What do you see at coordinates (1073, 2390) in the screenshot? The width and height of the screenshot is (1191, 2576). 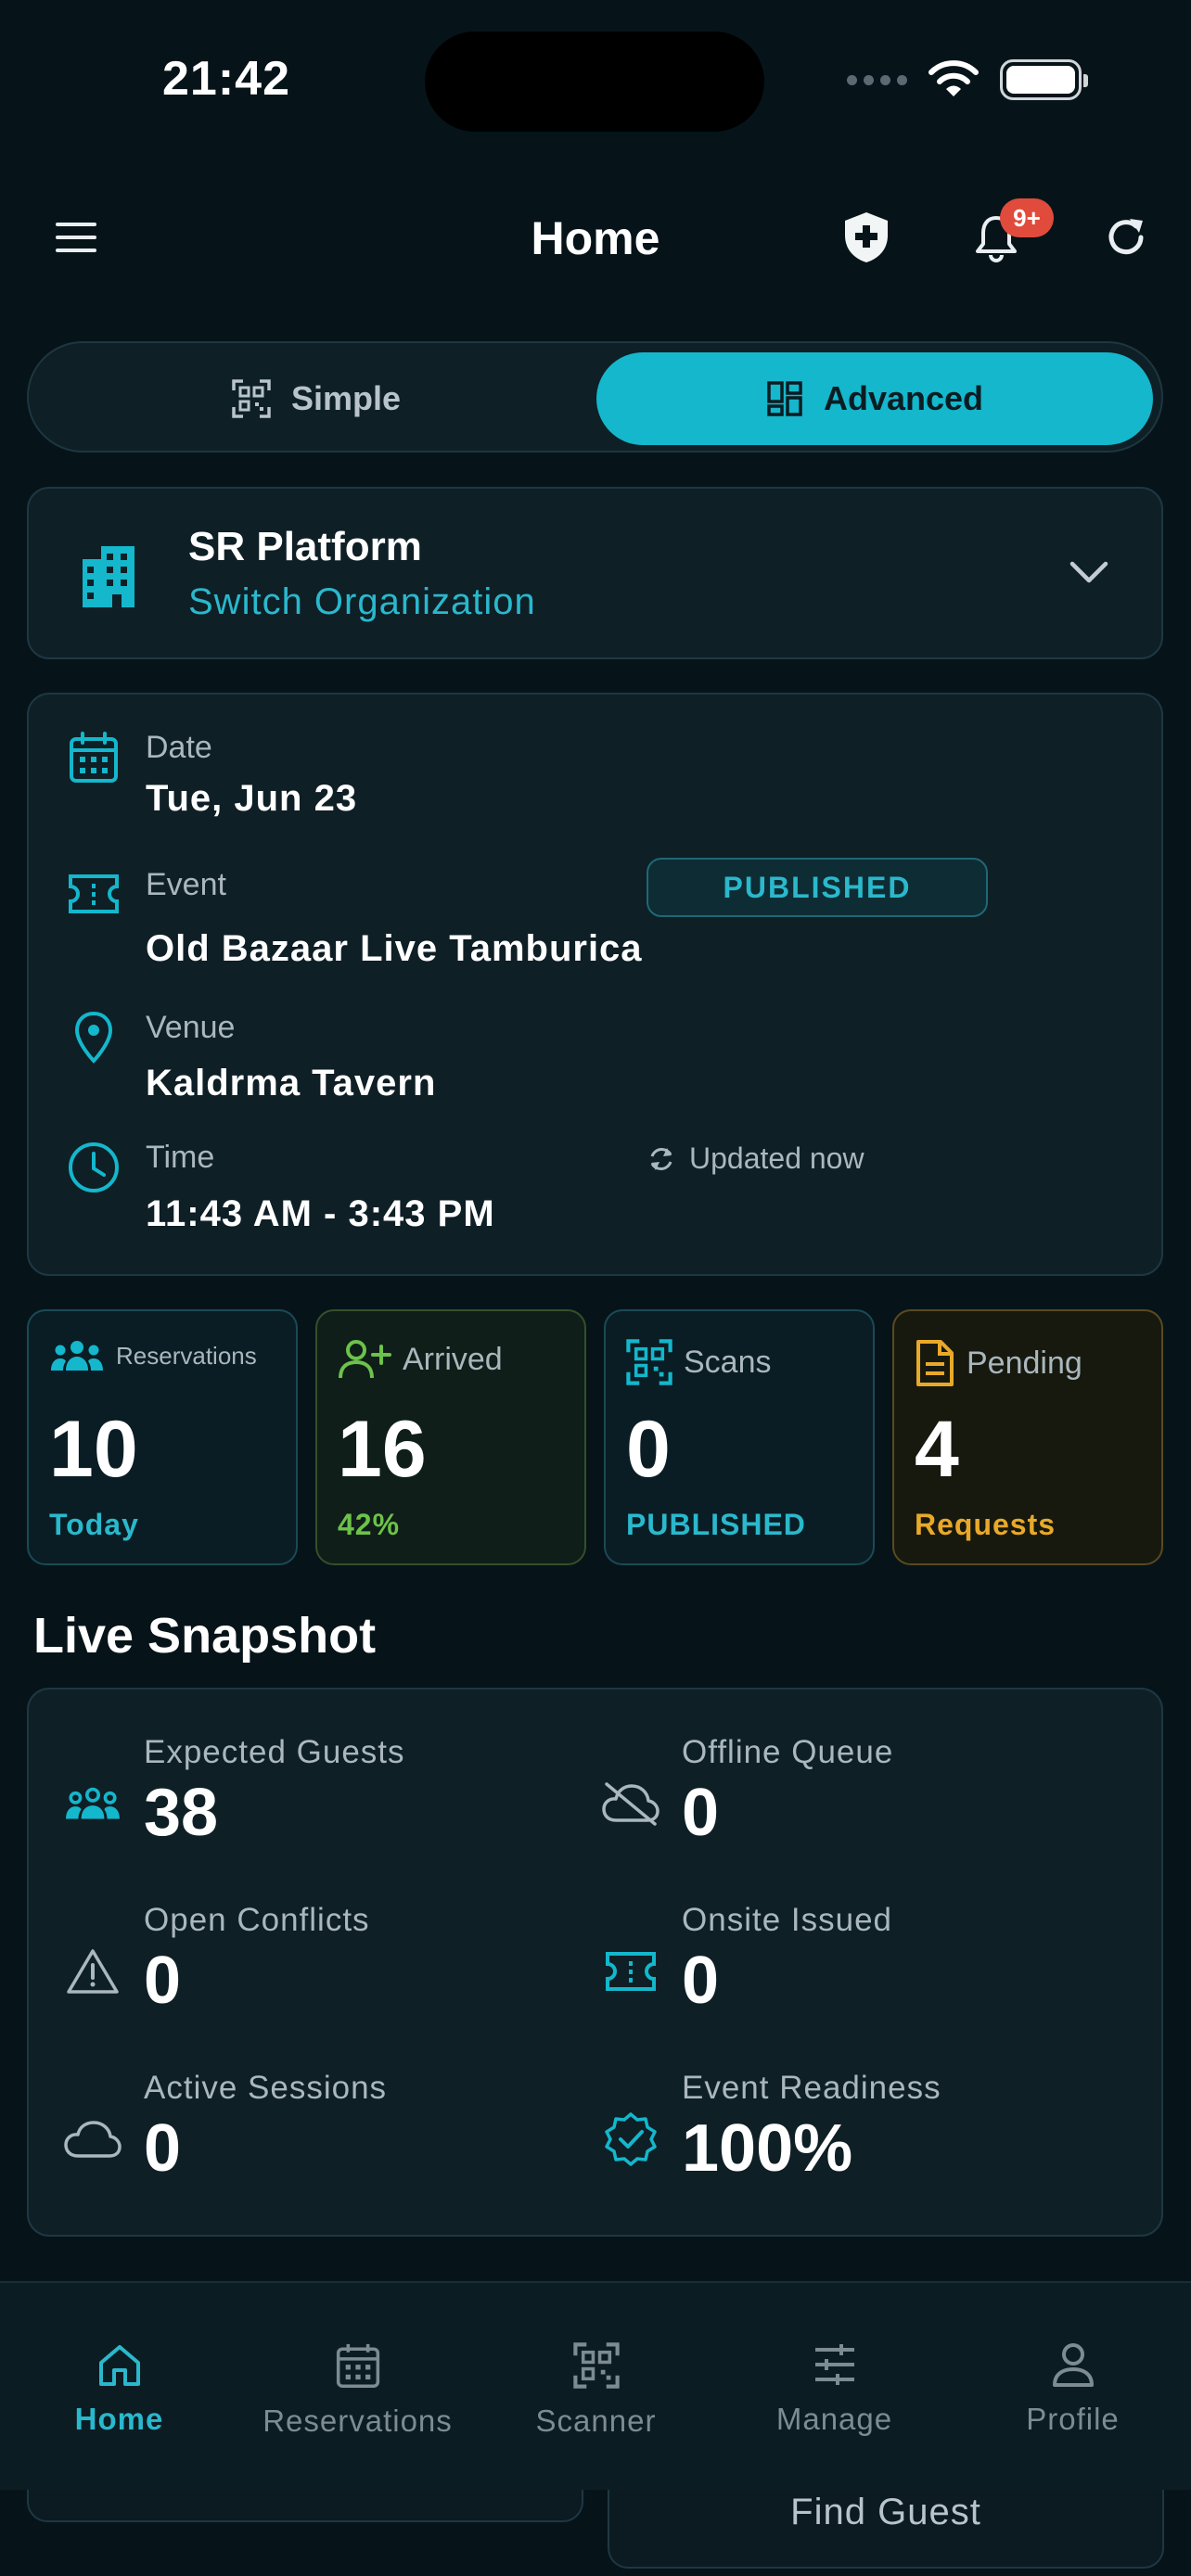 I see `tab-profile: Profile` at bounding box center [1073, 2390].